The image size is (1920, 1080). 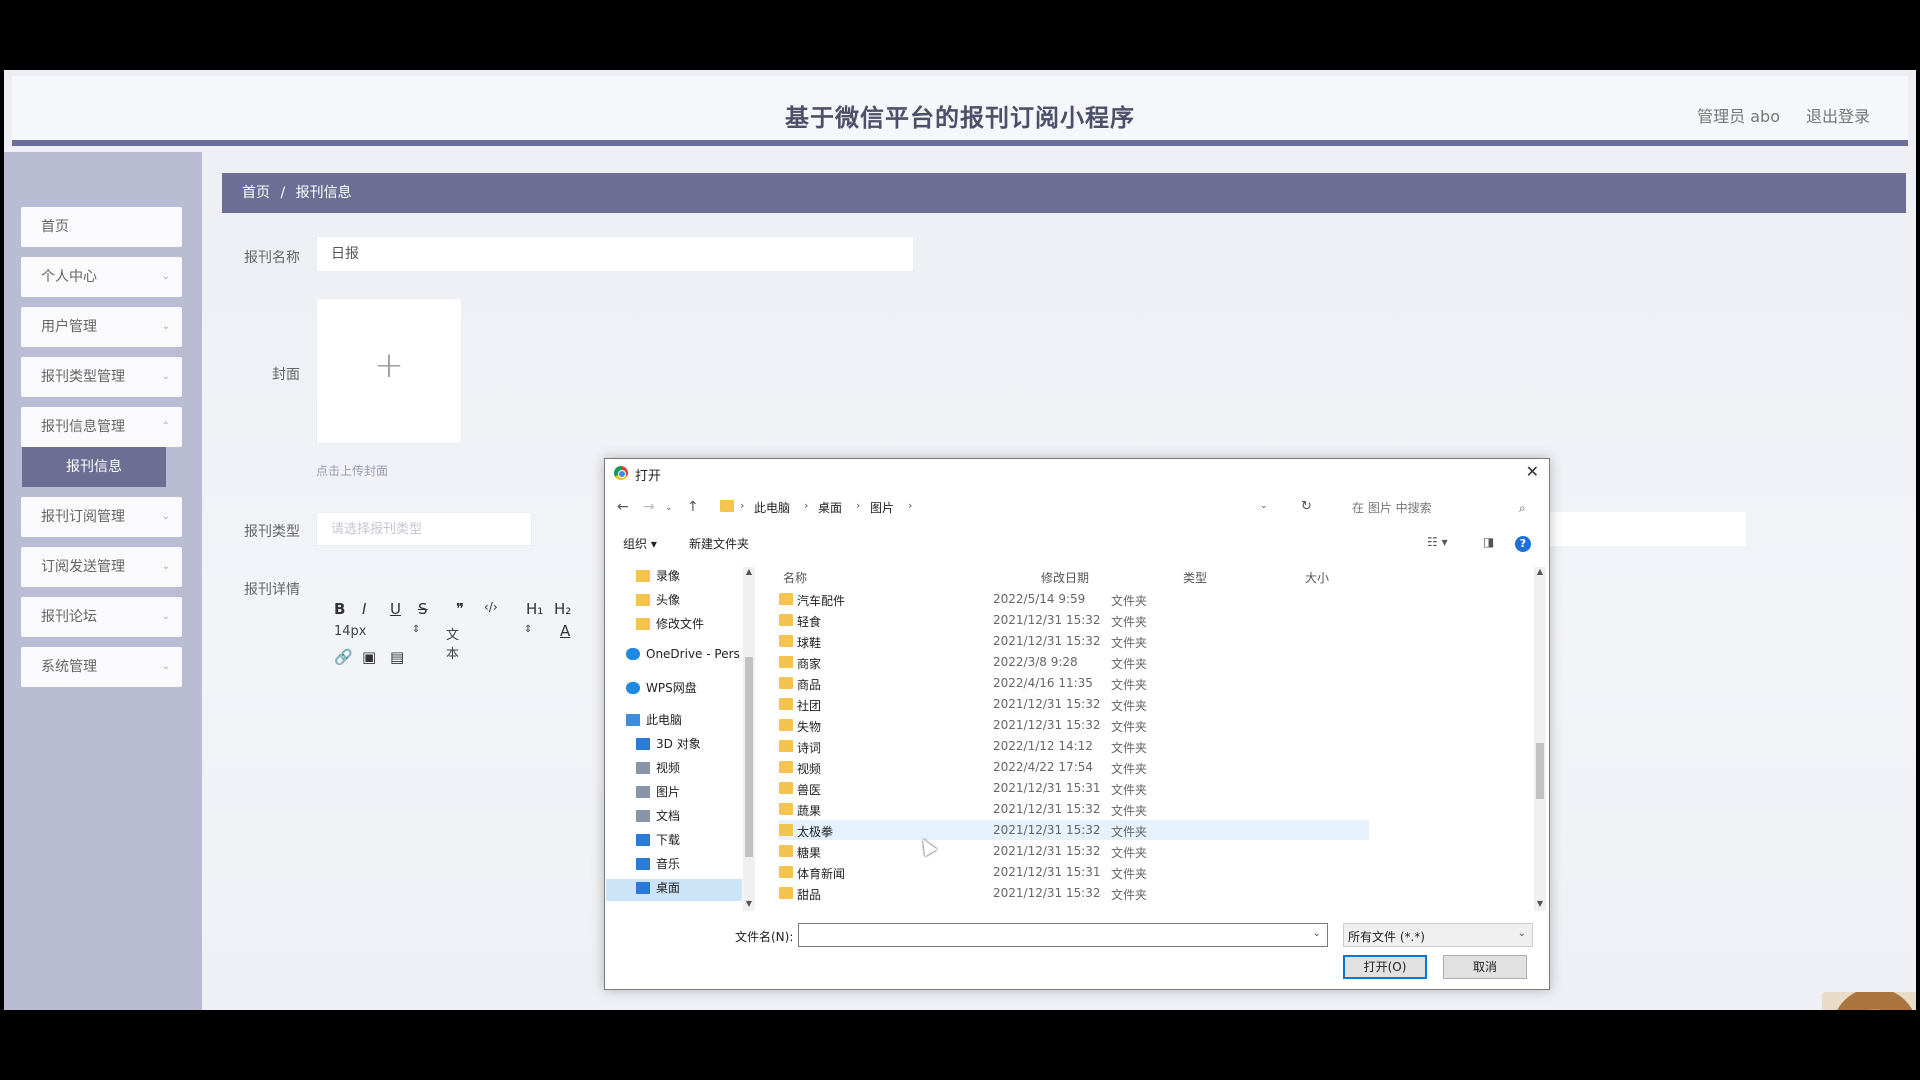 What do you see at coordinates (1074, 809) in the screenshot?
I see `file-row: 蔬果 2021/12/31 15:32 文件夹` at bounding box center [1074, 809].